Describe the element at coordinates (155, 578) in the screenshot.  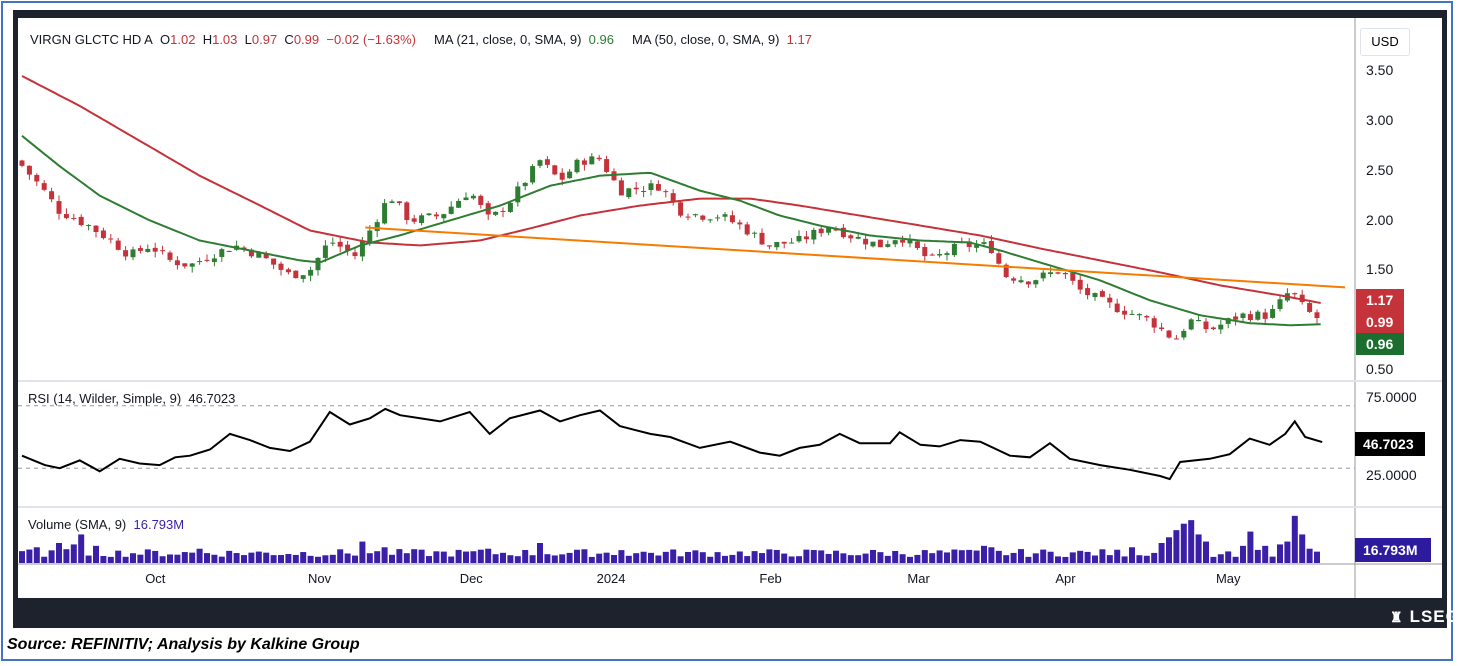
I see `time-tick-label: Oct` at that location.